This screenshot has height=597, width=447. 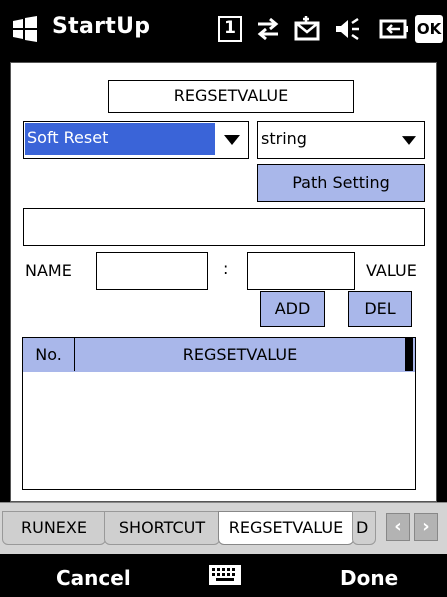 What do you see at coordinates (120, 139) in the screenshot?
I see `action-select-value: Soft Reset` at bounding box center [120, 139].